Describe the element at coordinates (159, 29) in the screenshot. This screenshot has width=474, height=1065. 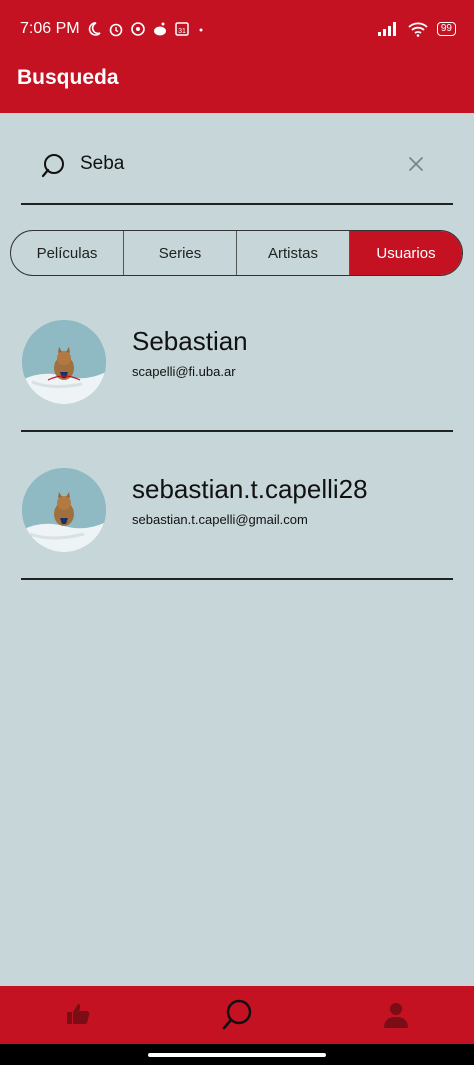
I see `reddit-icon` at that location.